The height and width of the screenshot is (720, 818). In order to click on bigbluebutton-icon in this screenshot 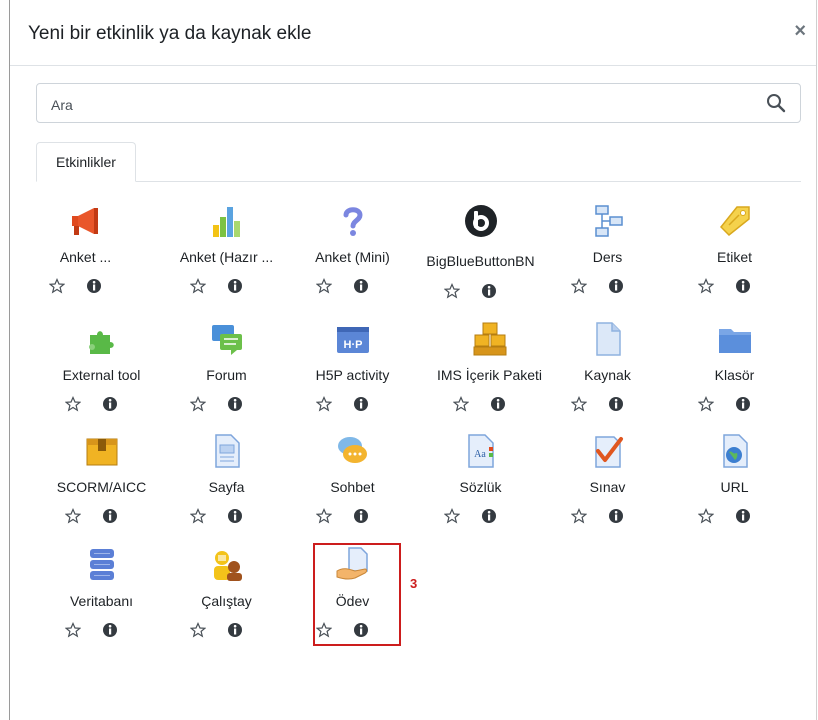, I will do `click(481, 221)`.